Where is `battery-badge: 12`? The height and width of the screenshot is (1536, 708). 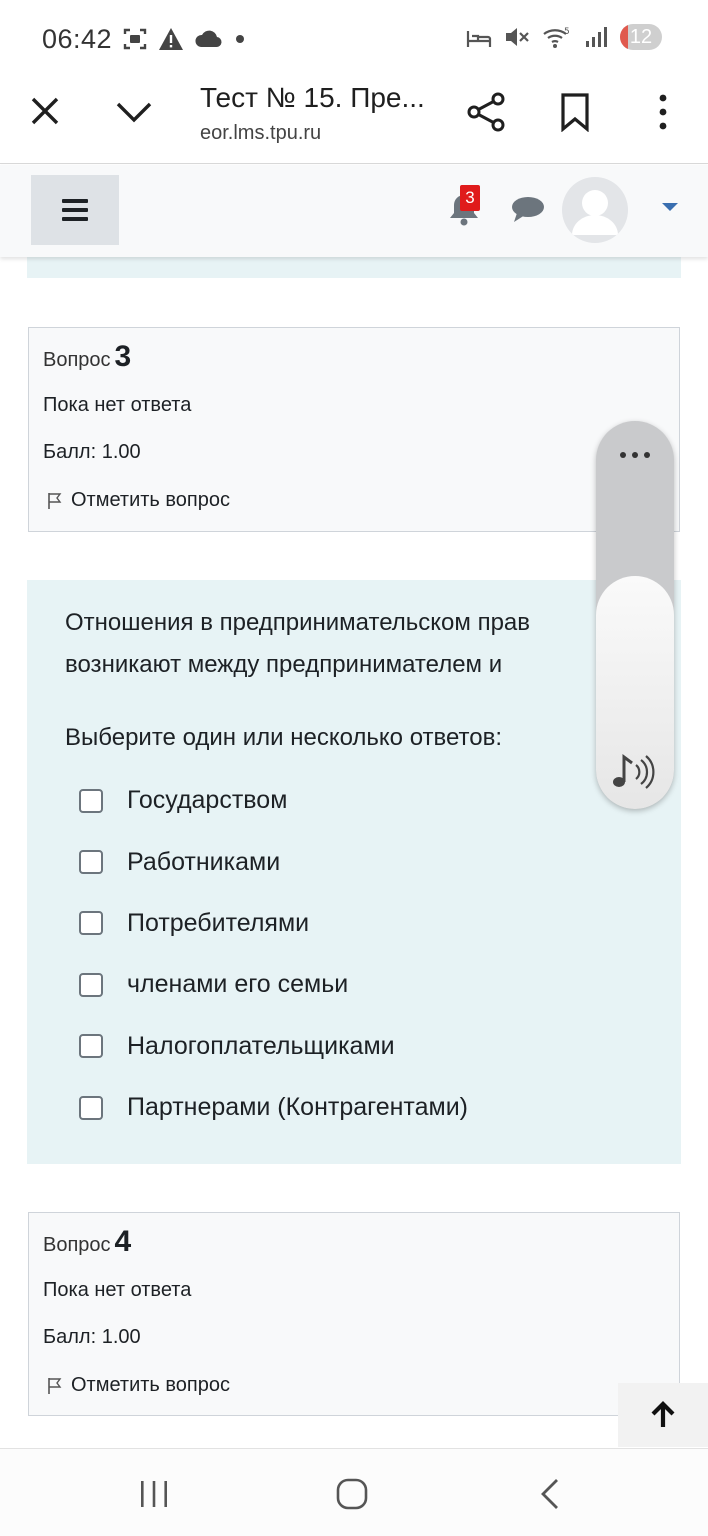
battery-badge: 12 is located at coordinates (641, 37).